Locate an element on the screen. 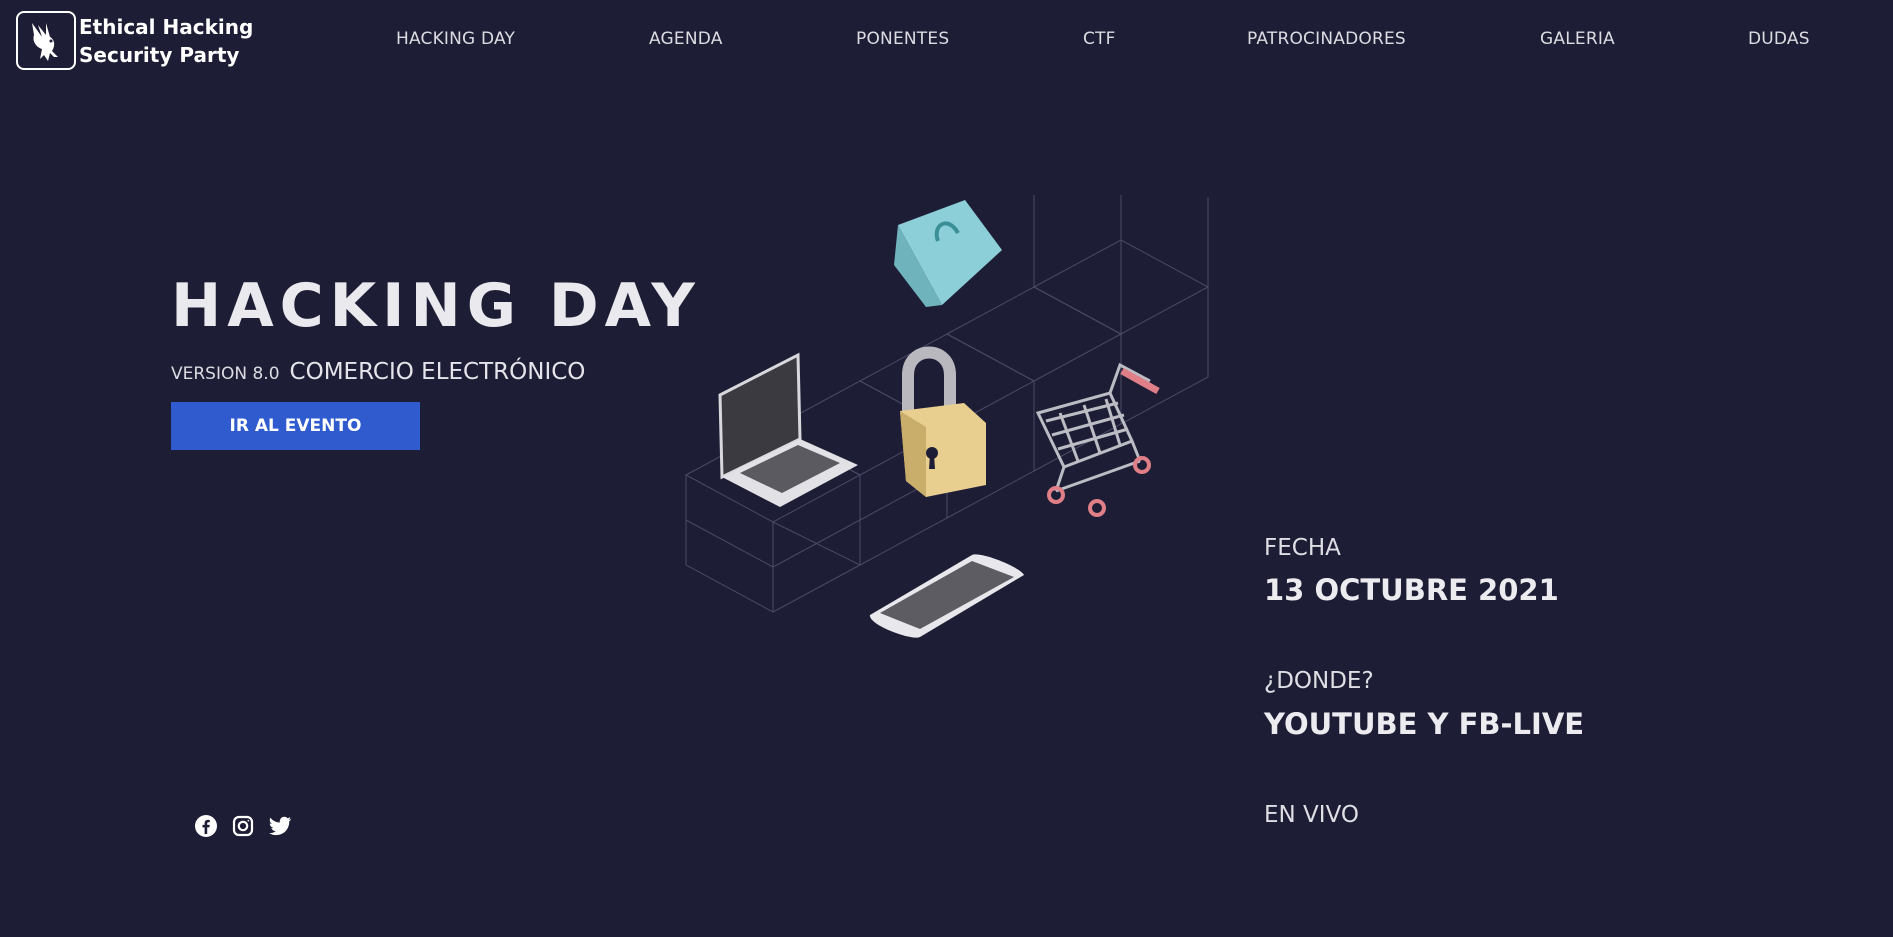 Image resolution: width=1893 pixels, height=937 pixels. hero-title: HACKING DAY is located at coordinates (436, 306).